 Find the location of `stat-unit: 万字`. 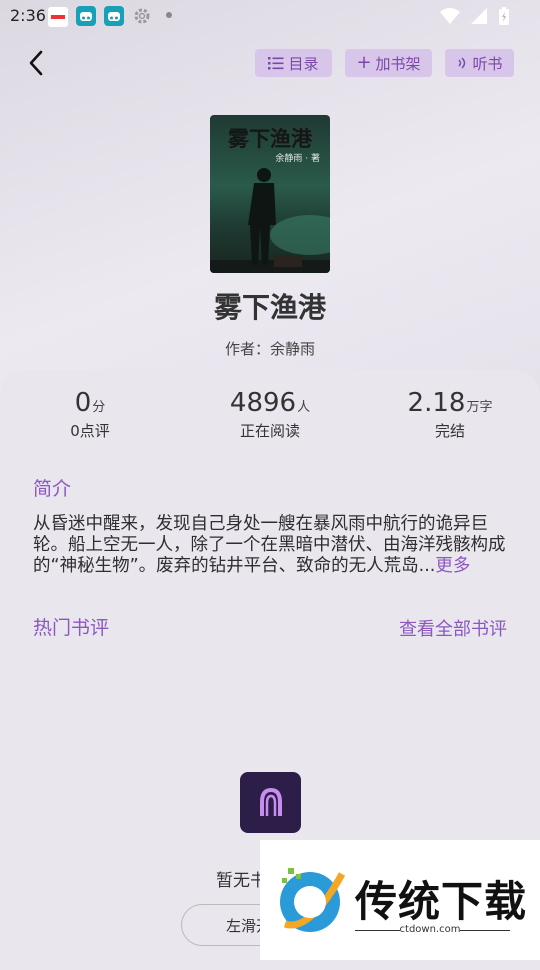

stat-unit: 万字 is located at coordinates (479, 407).